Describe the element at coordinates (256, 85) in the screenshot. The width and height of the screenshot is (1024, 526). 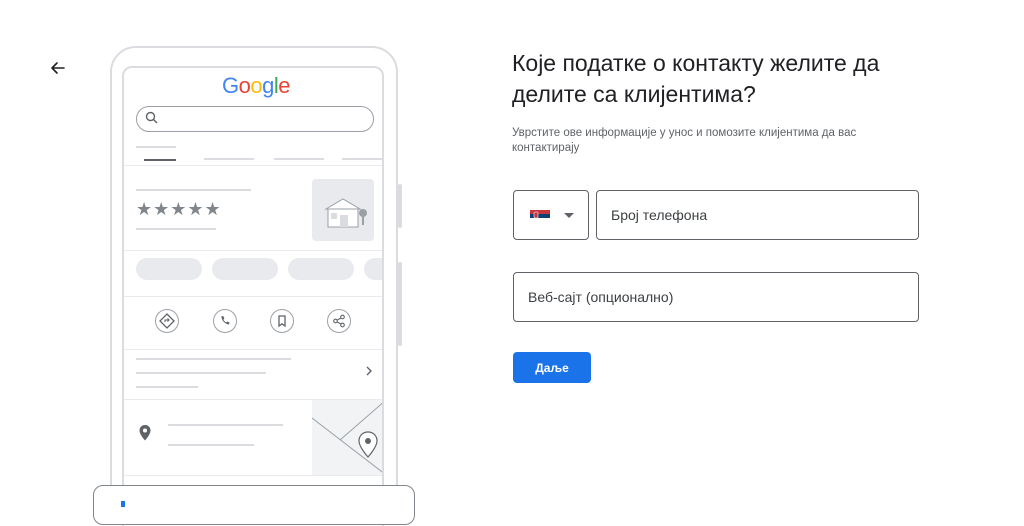
I see `google-logo: Google` at that location.